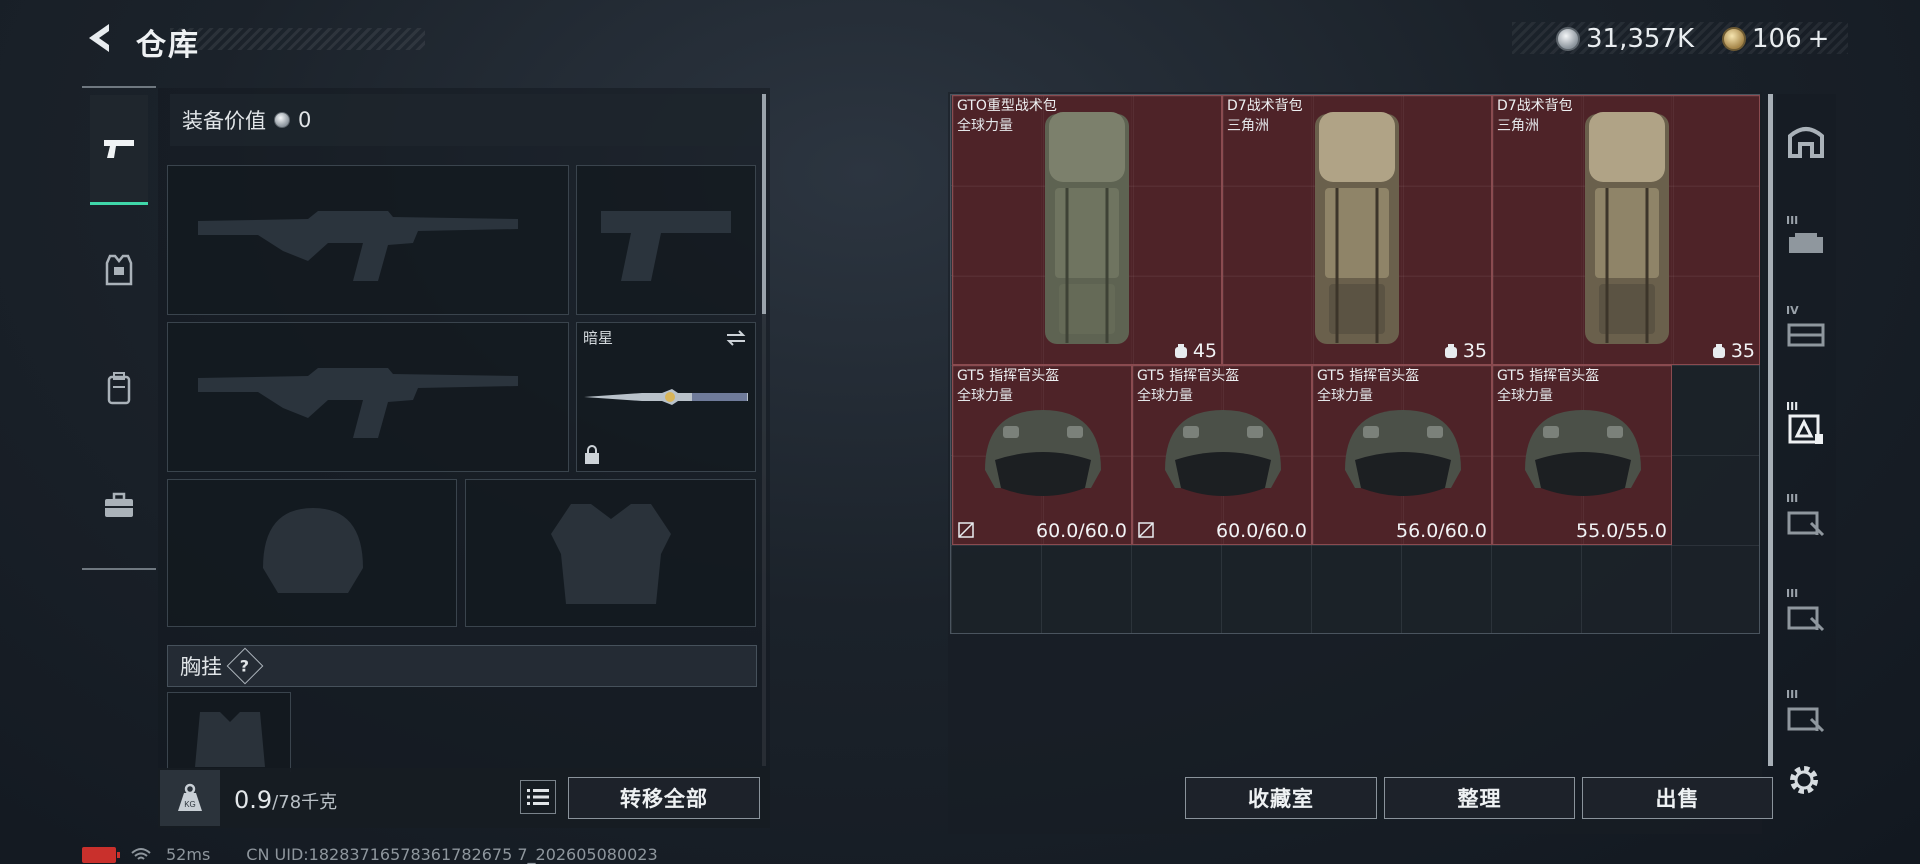  What do you see at coordinates (1640, 39) in the screenshot?
I see `silver-amount: 31,357K` at bounding box center [1640, 39].